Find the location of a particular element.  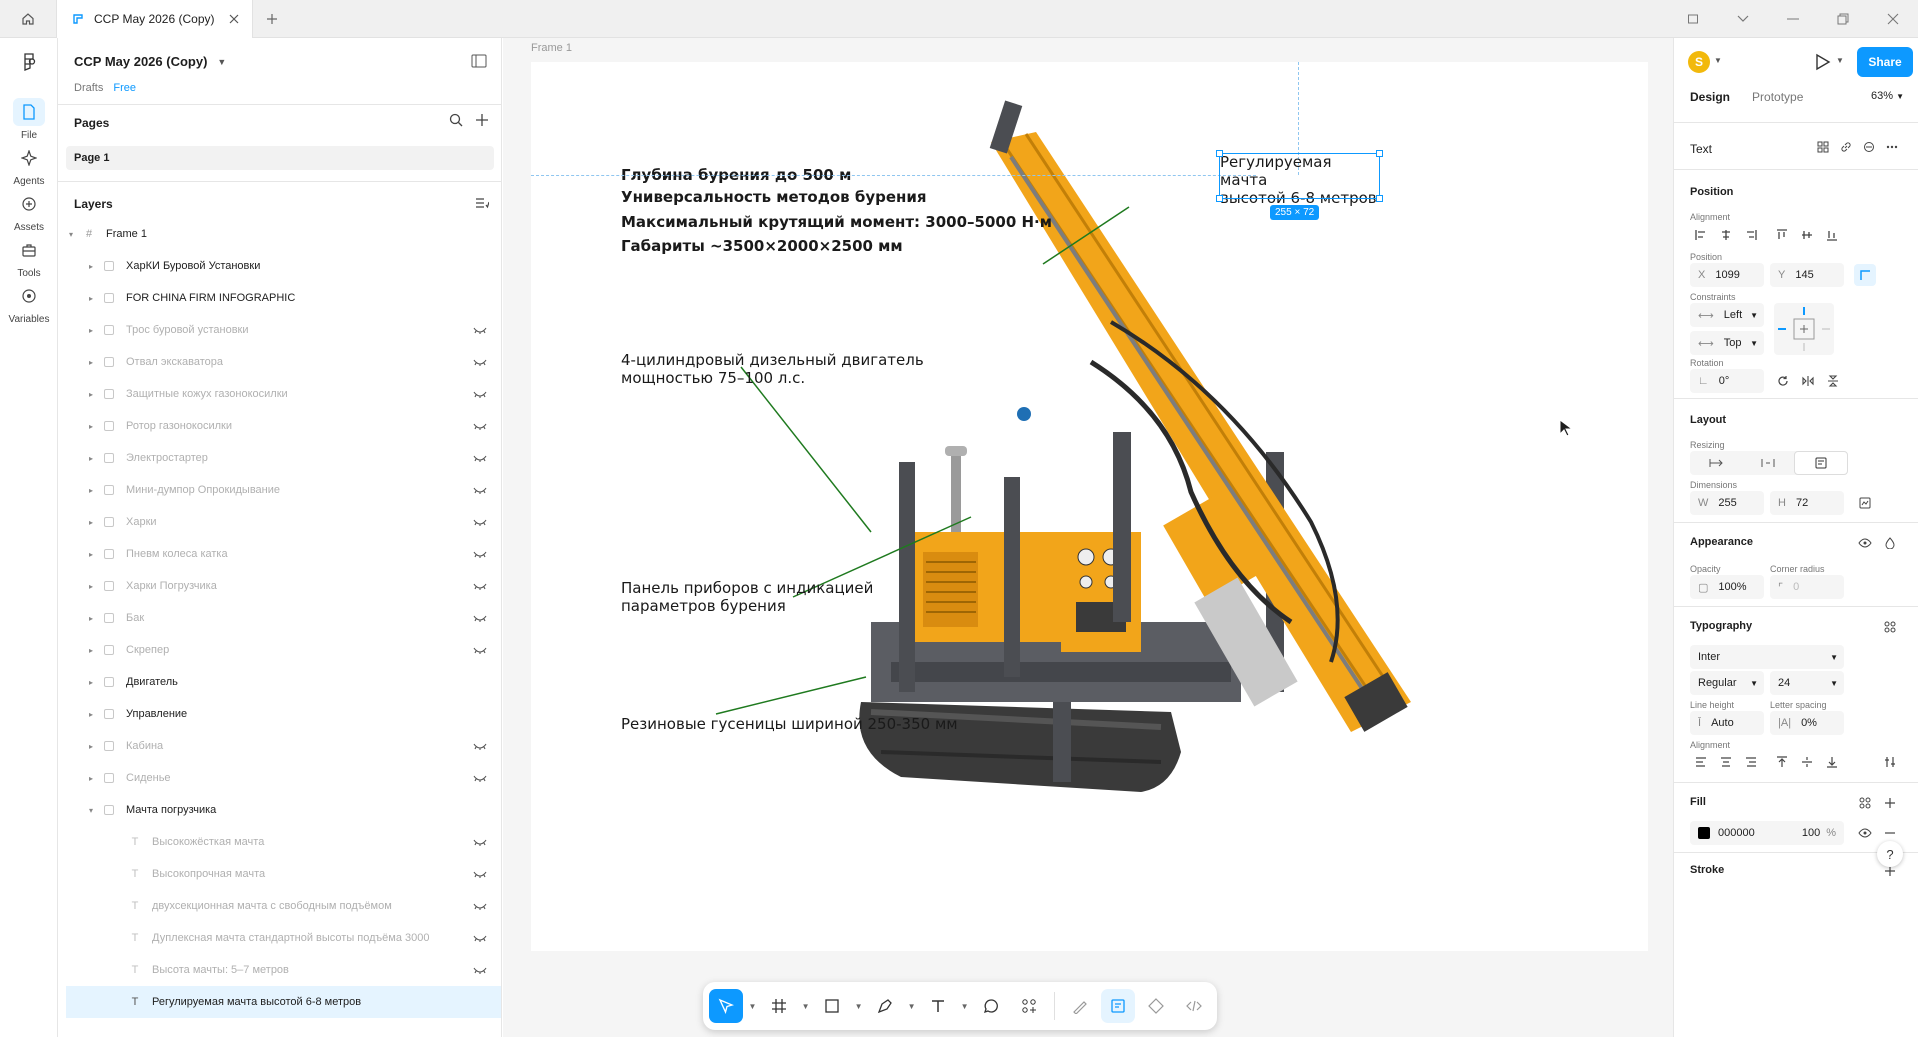

drafts-link: Drafts is located at coordinates (88, 88).